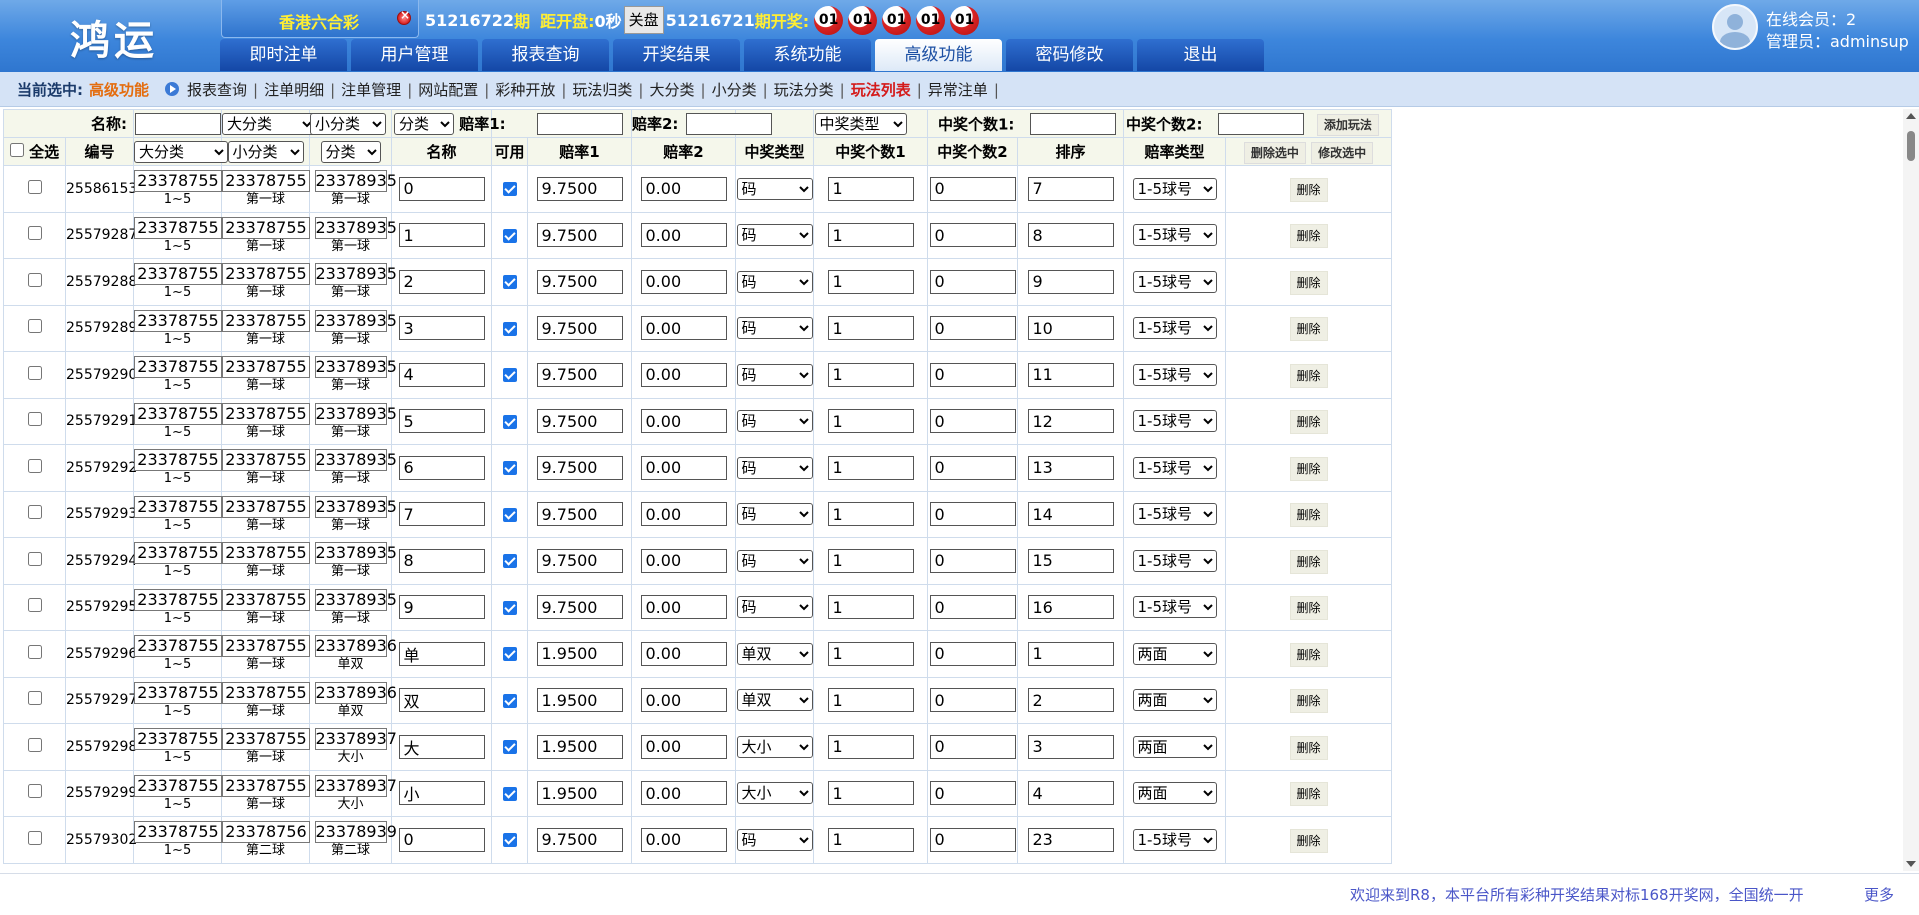 Image resolution: width=1919 pixels, height=915 pixels. What do you see at coordinates (643, 20) in the screenshot?
I see `stop-betting-button: 关盘` at bounding box center [643, 20].